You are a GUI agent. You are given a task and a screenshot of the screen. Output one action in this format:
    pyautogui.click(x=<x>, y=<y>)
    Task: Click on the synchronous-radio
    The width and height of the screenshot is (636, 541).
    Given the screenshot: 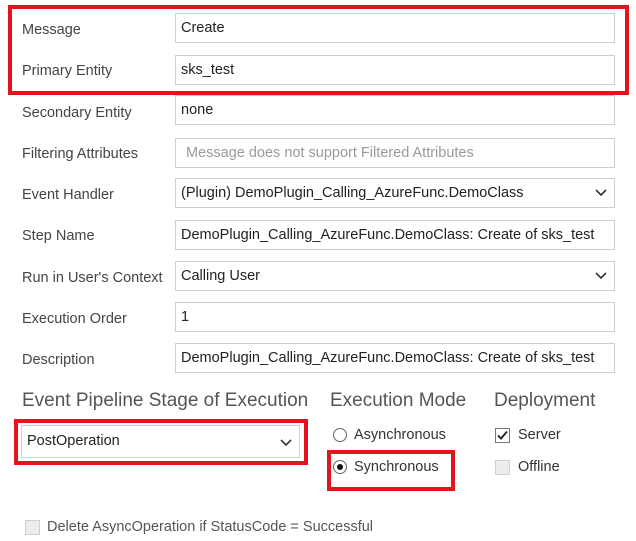 What is the action you would take?
    pyautogui.click(x=340, y=467)
    